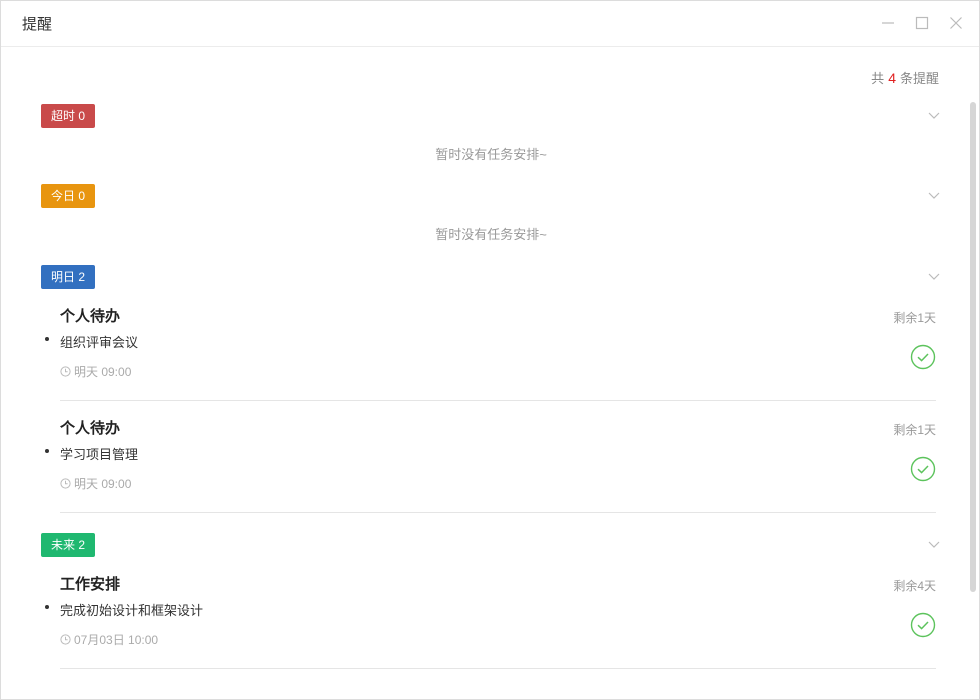  What do you see at coordinates (490, 457) in the screenshot?
I see `reminder-item: 个人待办 剩余1天 学习项目管理 明天 09:00` at bounding box center [490, 457].